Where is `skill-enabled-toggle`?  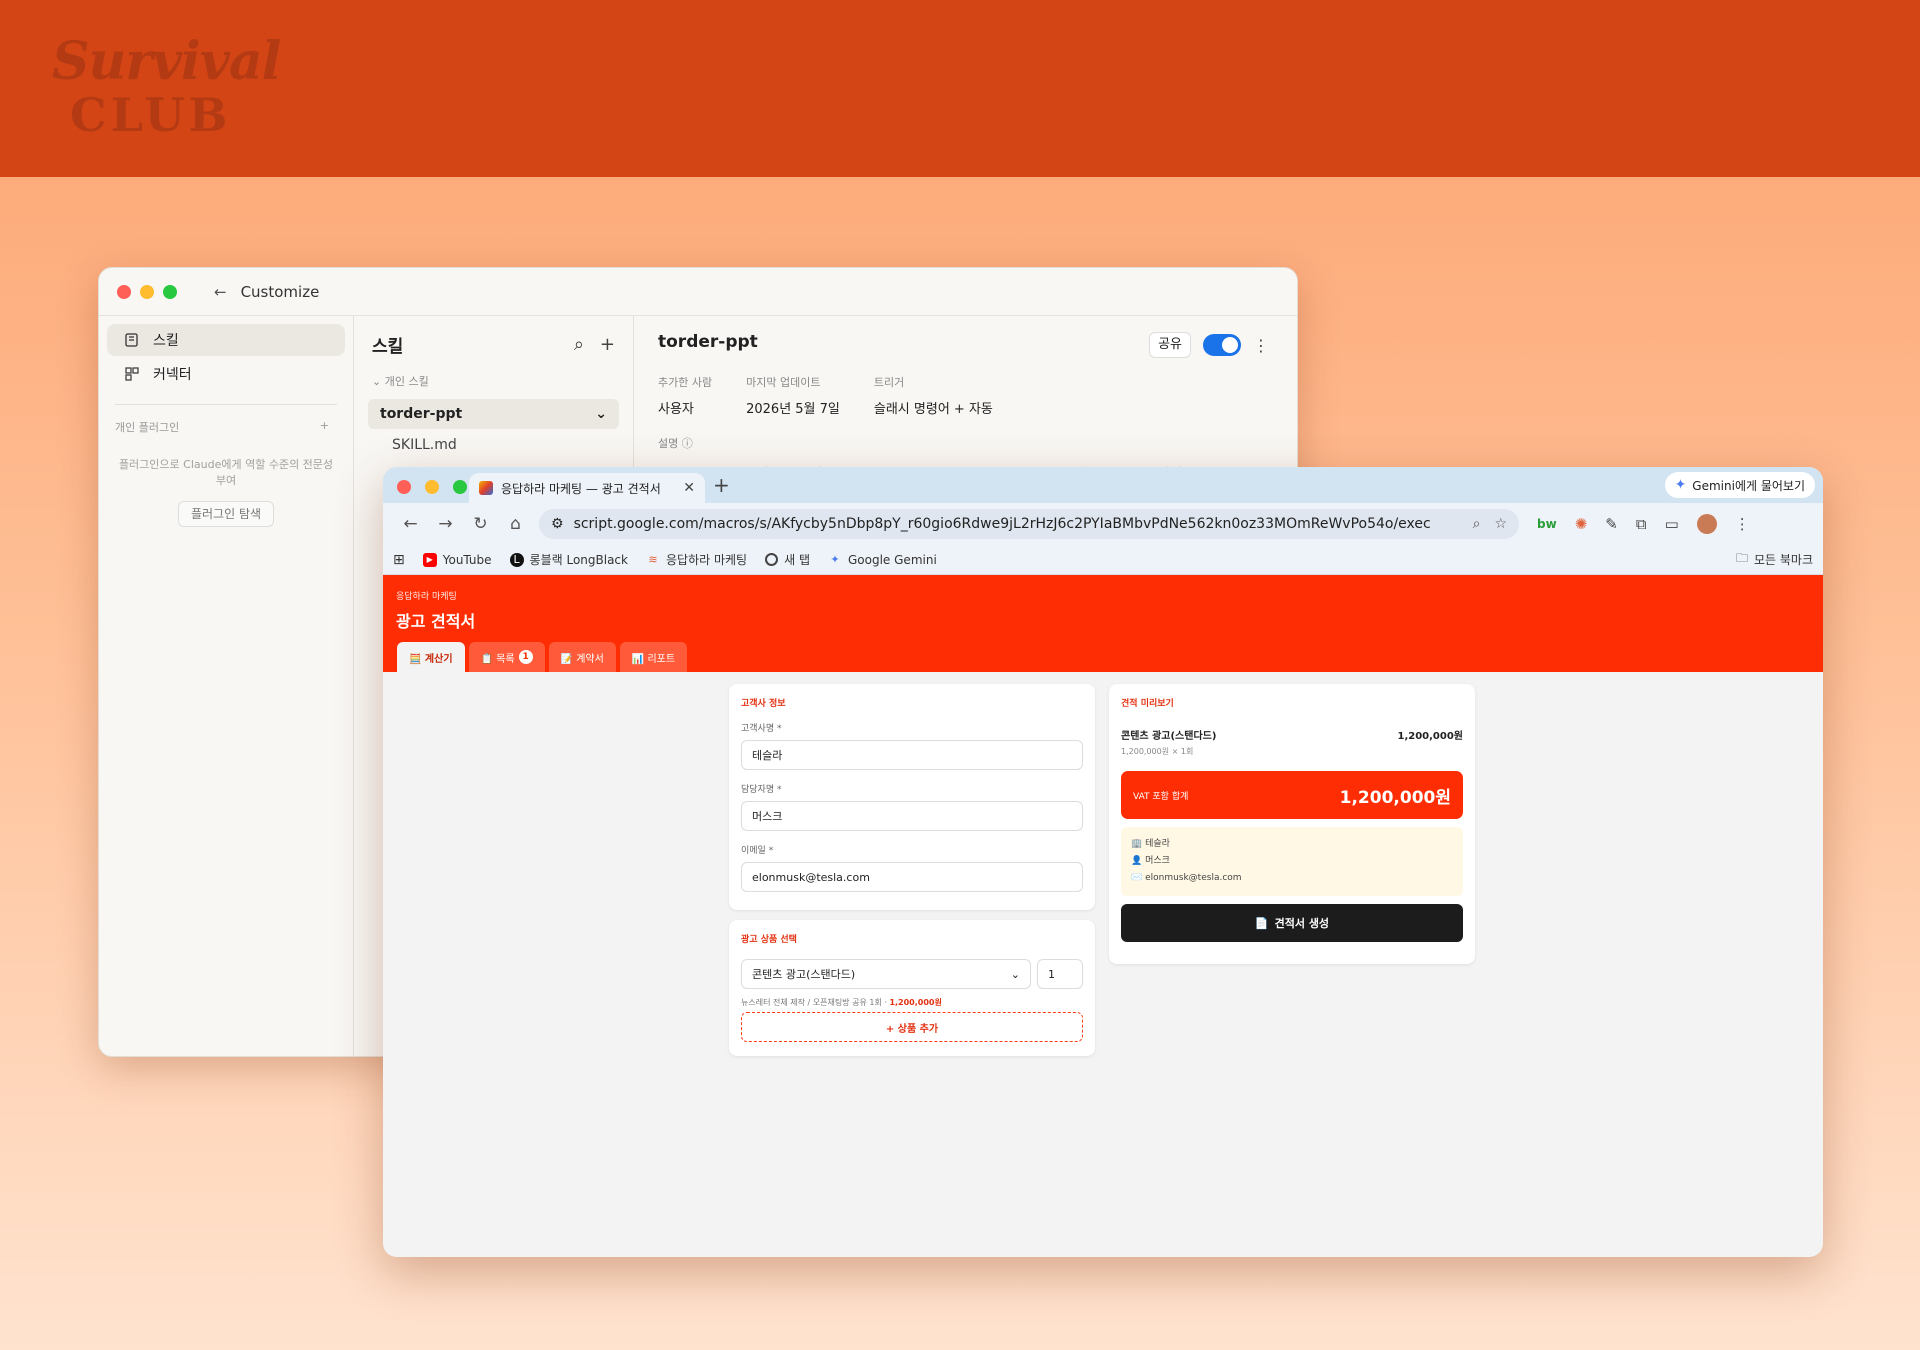
skill-enabled-toggle is located at coordinates (1222, 345).